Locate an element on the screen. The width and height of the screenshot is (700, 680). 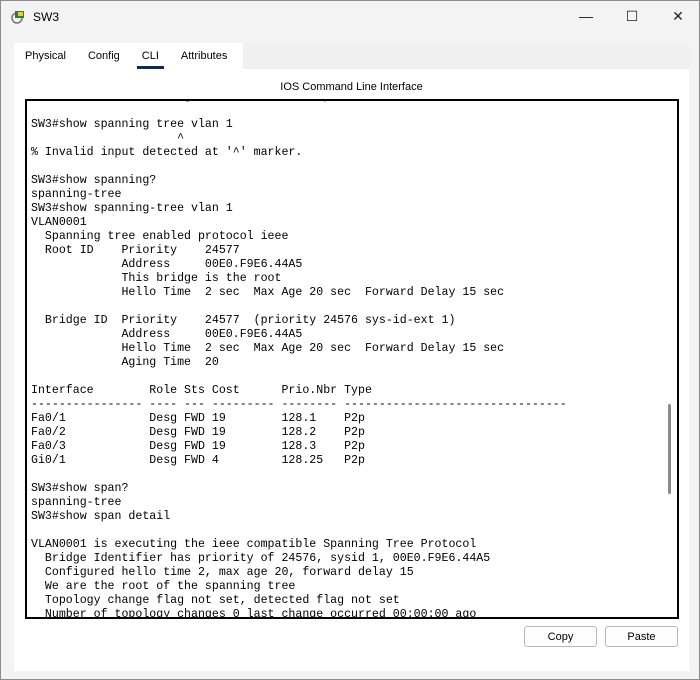
tab-physical: Physical is located at coordinates (45, 56).